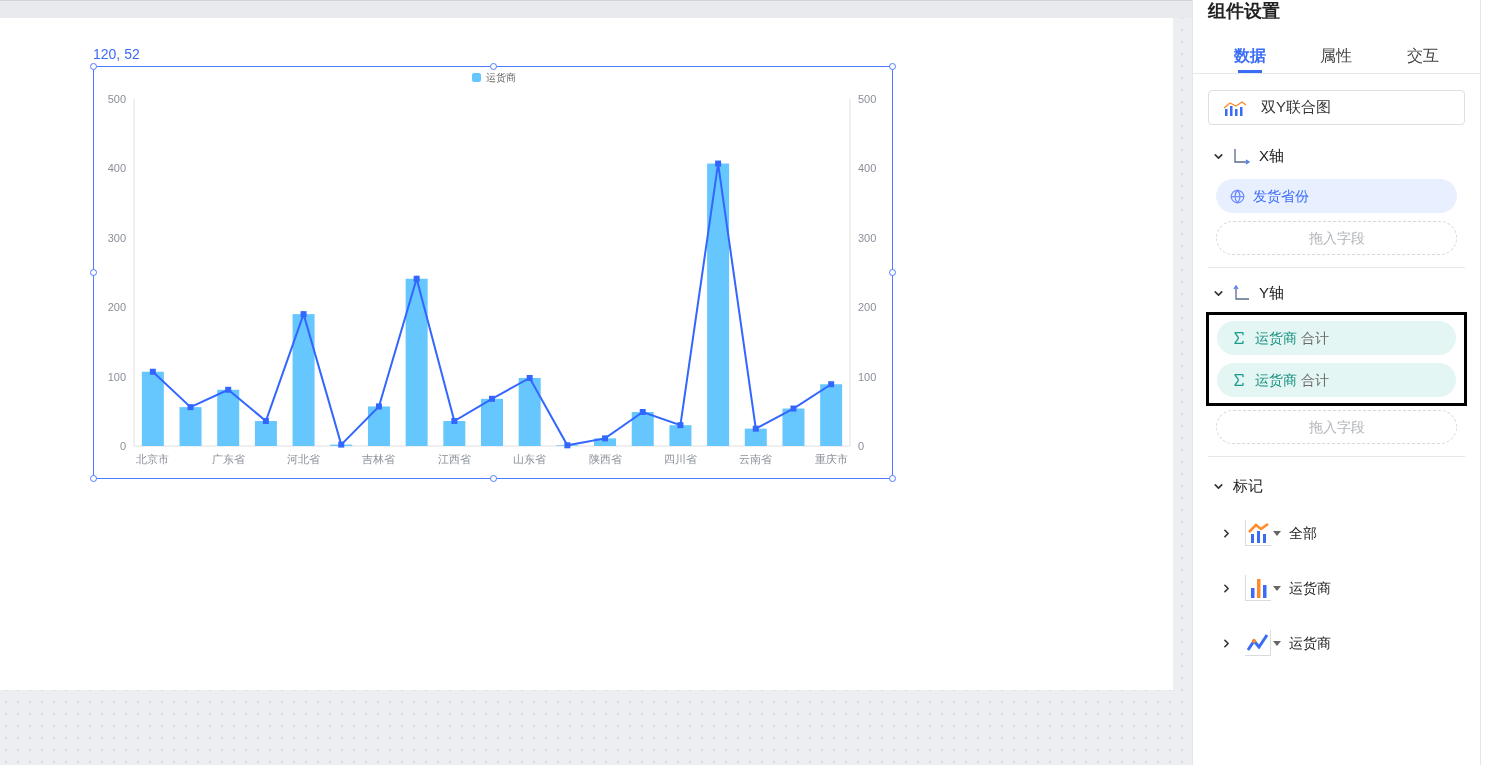 Image resolution: width=1497 pixels, height=765 pixels. What do you see at coordinates (1258, 588) in the screenshot?
I see `bar-chart-icon` at bounding box center [1258, 588].